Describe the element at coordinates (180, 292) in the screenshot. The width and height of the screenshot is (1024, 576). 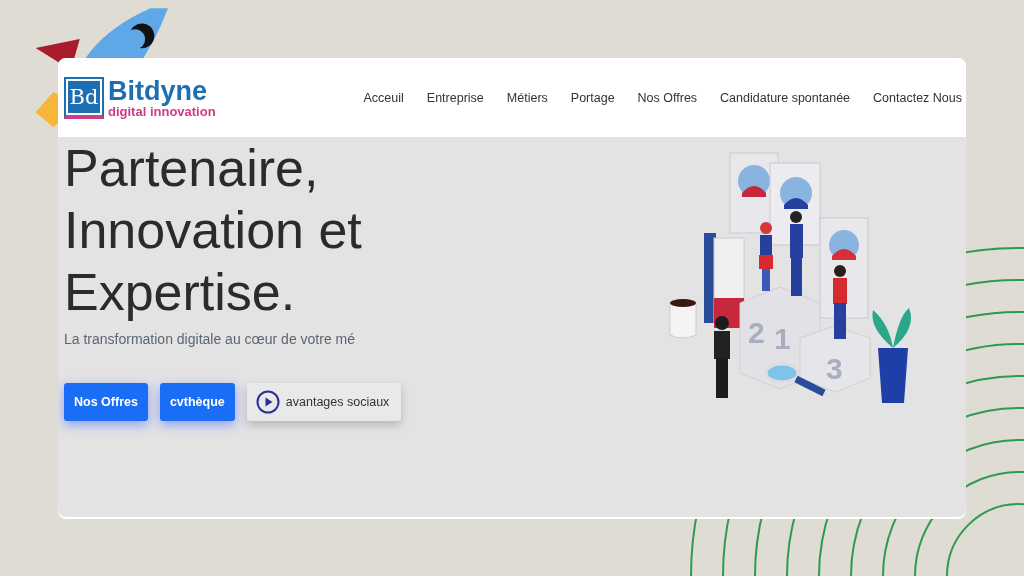
I see `hero-title-line: Expertise.` at that location.